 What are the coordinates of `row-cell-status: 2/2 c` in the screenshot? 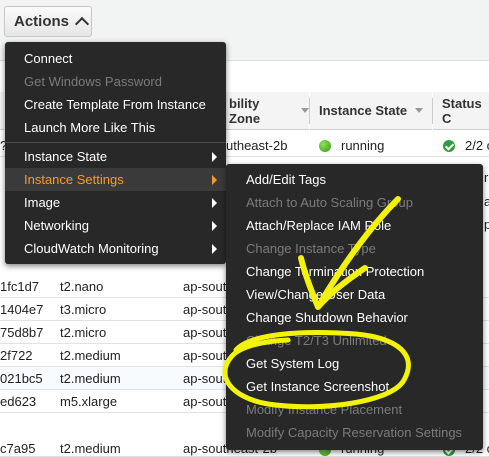 It's located at (477, 145).